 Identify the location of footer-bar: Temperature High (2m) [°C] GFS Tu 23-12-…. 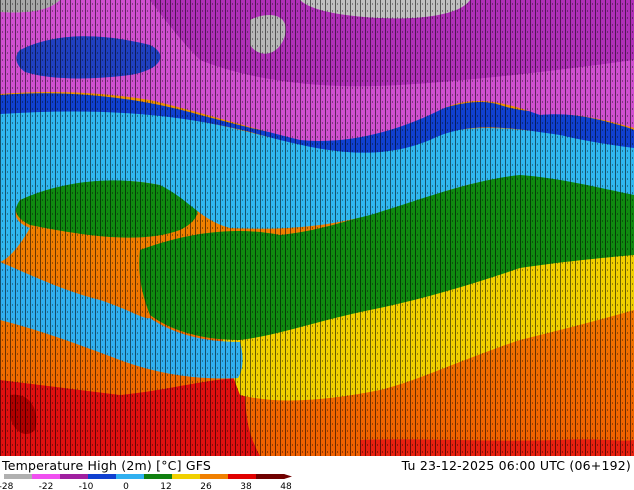
(317, 473).